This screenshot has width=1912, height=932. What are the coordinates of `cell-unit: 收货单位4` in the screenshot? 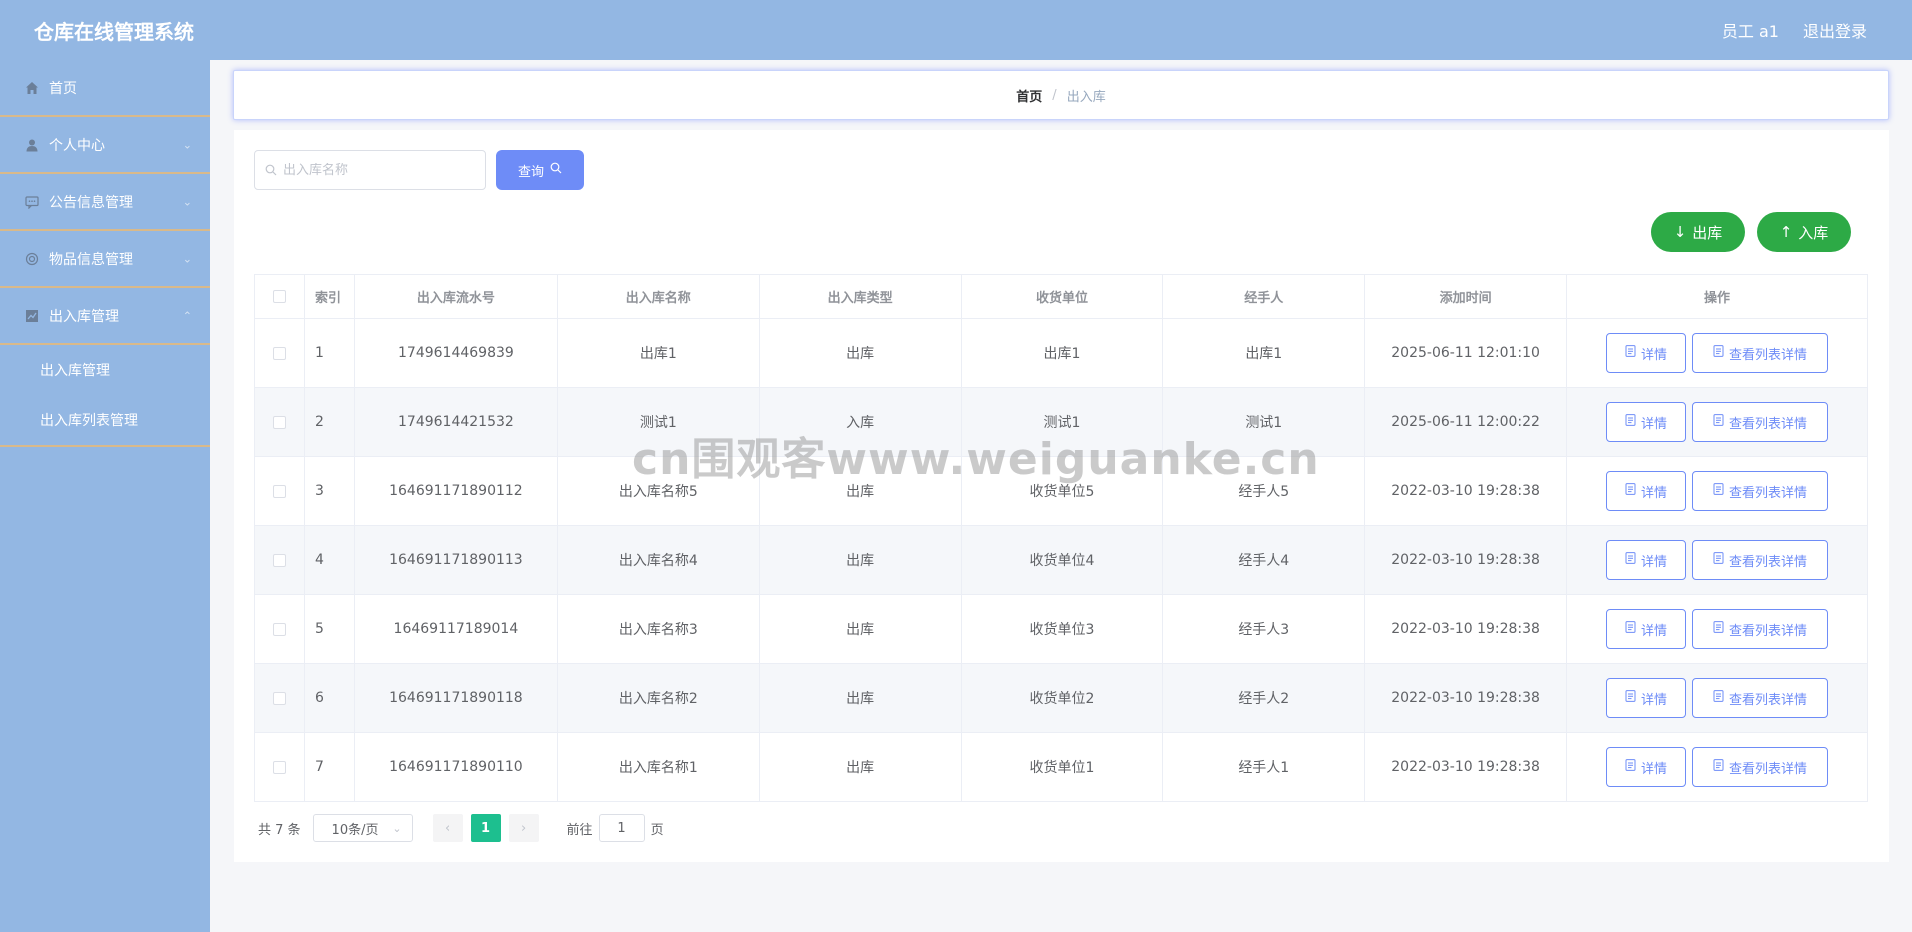 It's located at (1062, 560).